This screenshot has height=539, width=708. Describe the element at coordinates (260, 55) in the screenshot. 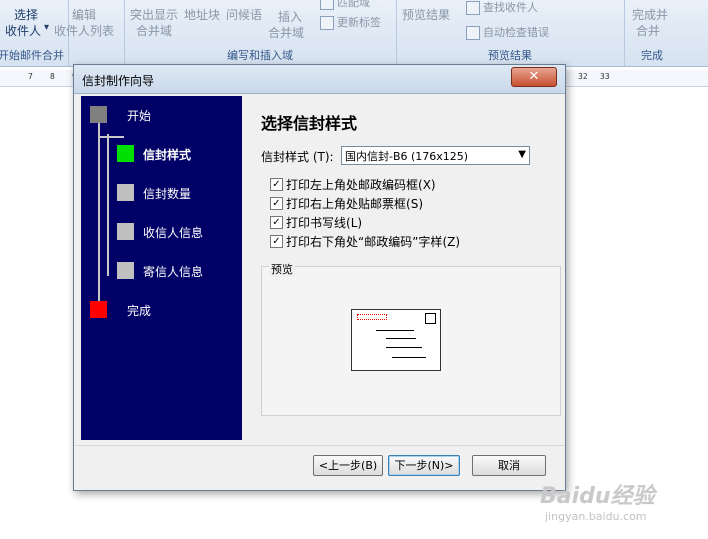

I see `group-label: 编写和插入域` at that location.